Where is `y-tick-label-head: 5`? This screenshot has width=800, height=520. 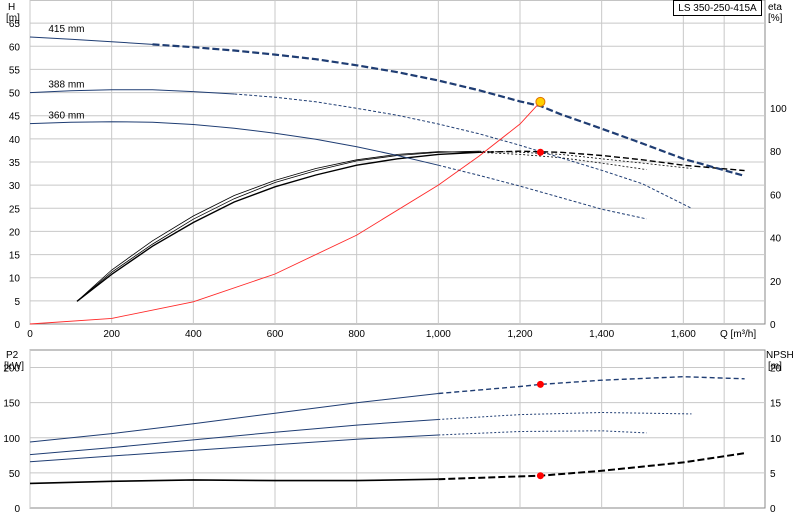
y-tick-label-head: 5 is located at coordinates (17, 302).